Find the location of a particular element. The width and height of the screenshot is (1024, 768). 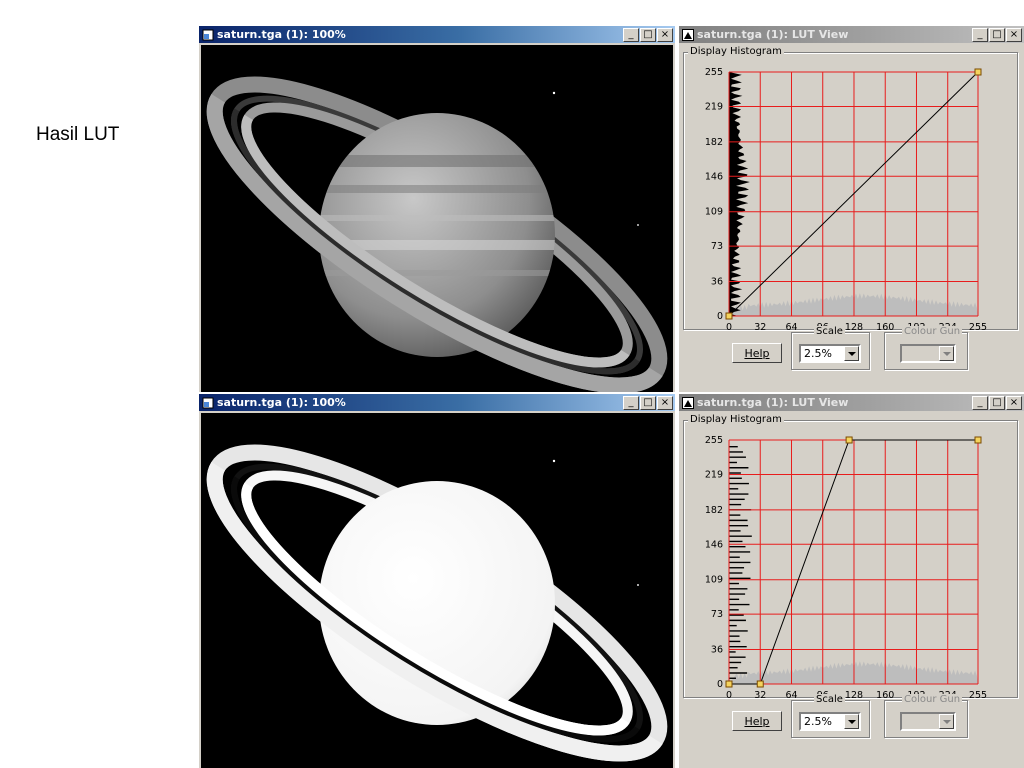

bottom-lut-titlebar: saturn.tga (1): LUT View _ □ × is located at coordinates (851, 402).